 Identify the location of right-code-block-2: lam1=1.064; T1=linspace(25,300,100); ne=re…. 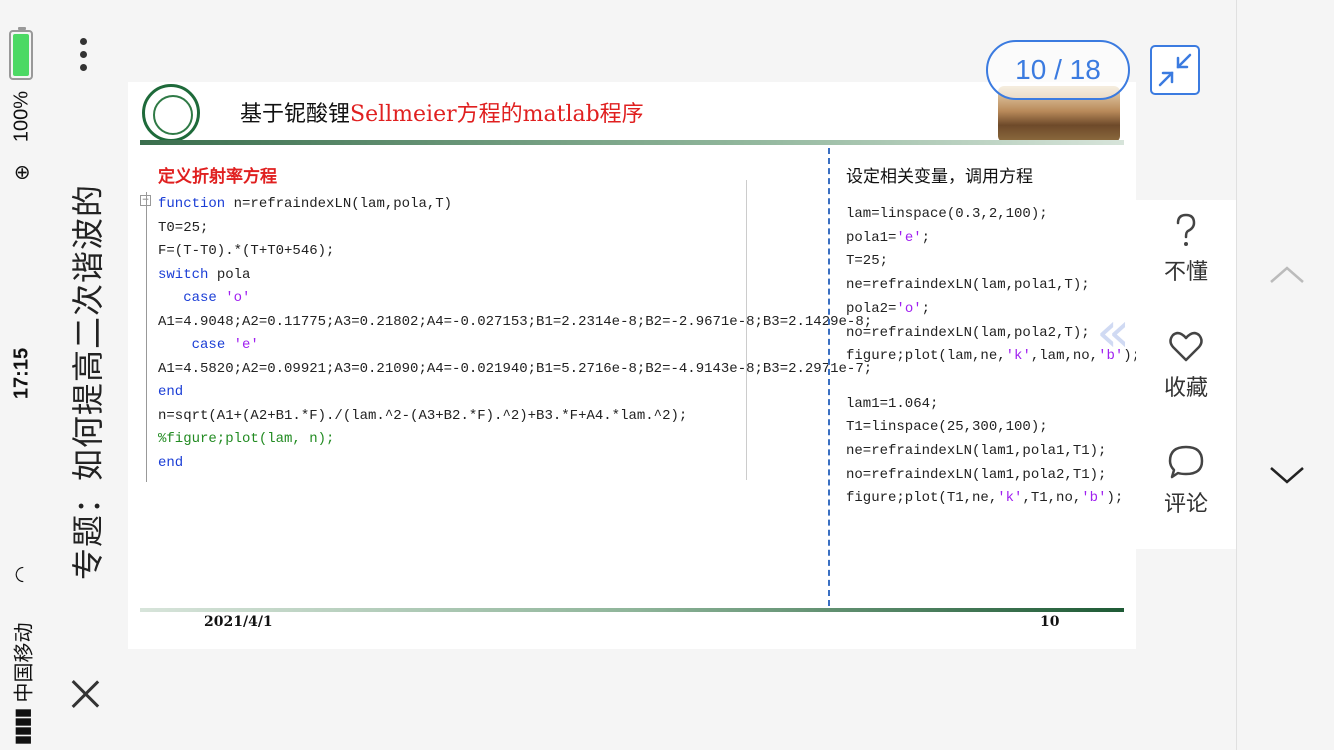
(991, 452).